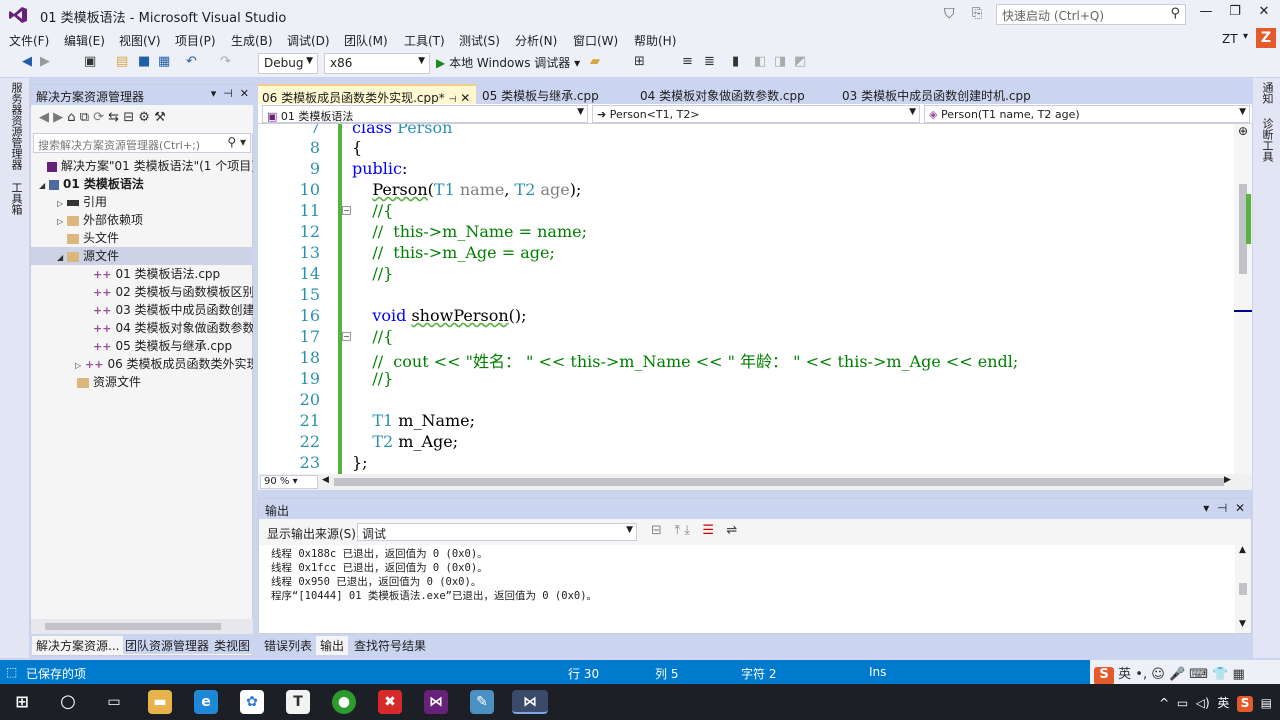  What do you see at coordinates (142, 382) in the screenshot?
I see `tree-item-resource-files: 资源文件` at bounding box center [142, 382].